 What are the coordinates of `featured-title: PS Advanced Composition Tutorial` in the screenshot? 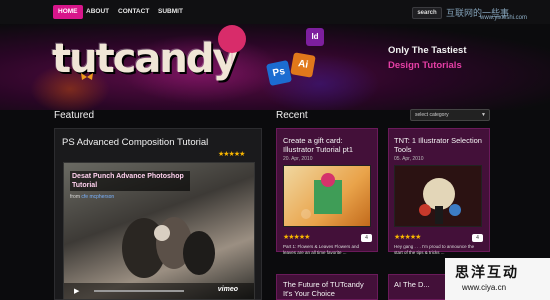 It's located at (135, 142).